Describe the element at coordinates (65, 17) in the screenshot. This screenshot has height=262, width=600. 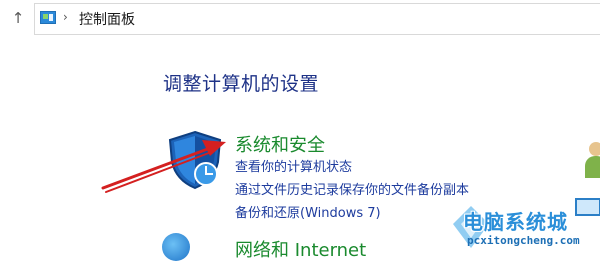
I see `chevron-right-icon: ›` at that location.